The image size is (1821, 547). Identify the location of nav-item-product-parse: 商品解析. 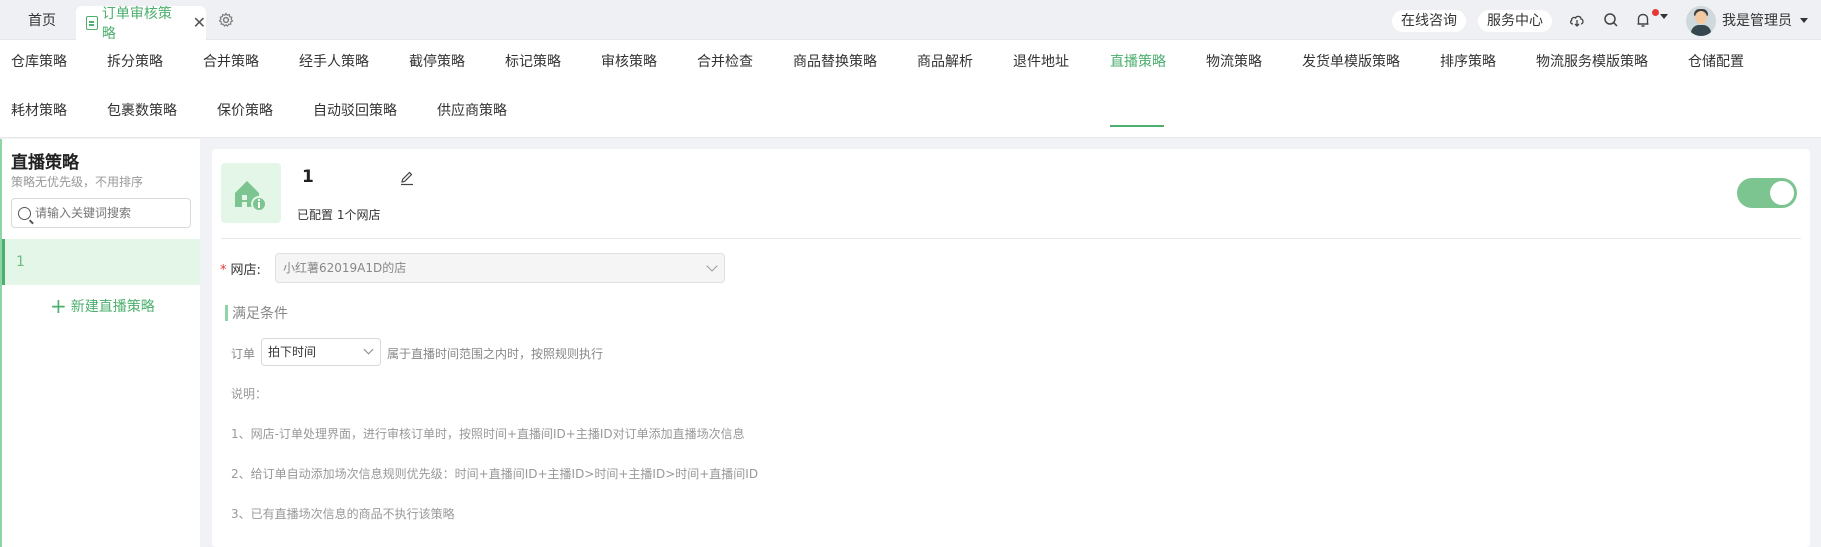
(945, 62).